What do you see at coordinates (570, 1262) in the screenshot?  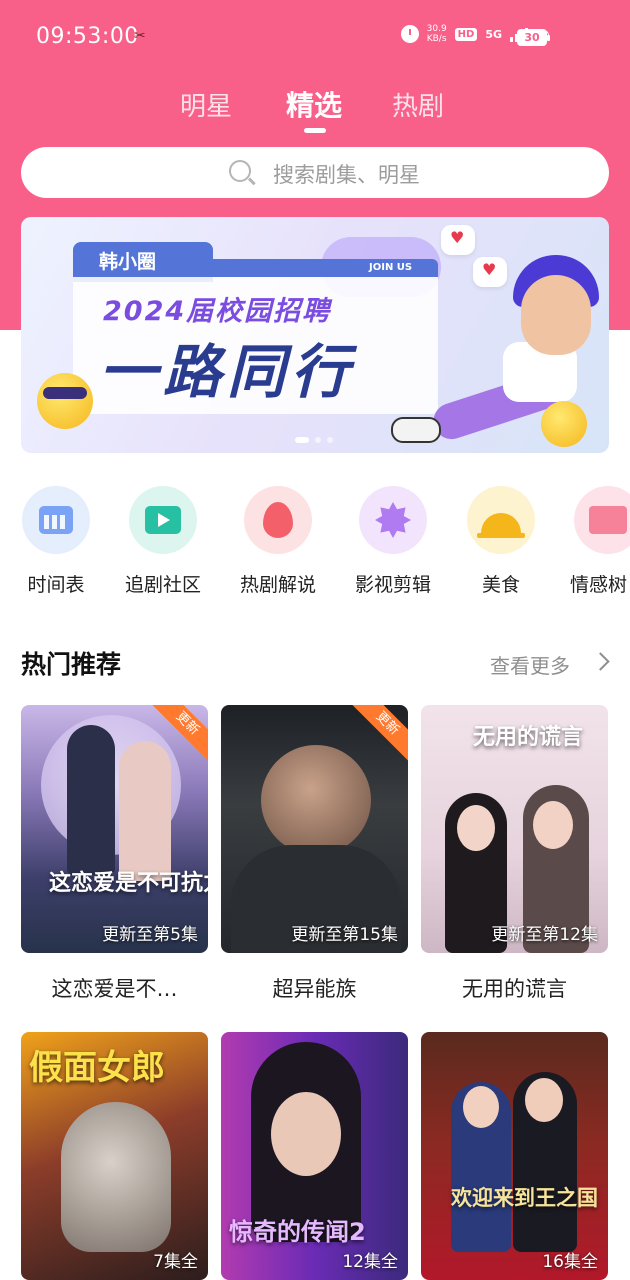 I see `episode-caption: 16集全` at bounding box center [570, 1262].